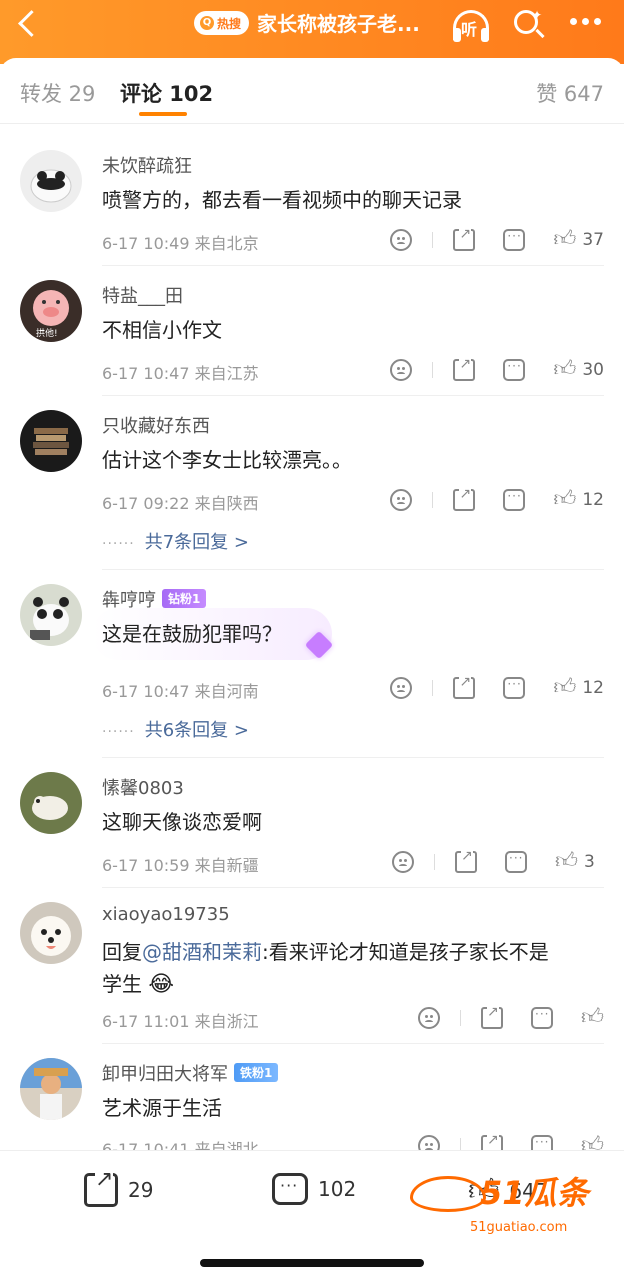 Image resolution: width=624 pixels, height=1280 pixels. I want to click on like-count: 3, so click(589, 862).